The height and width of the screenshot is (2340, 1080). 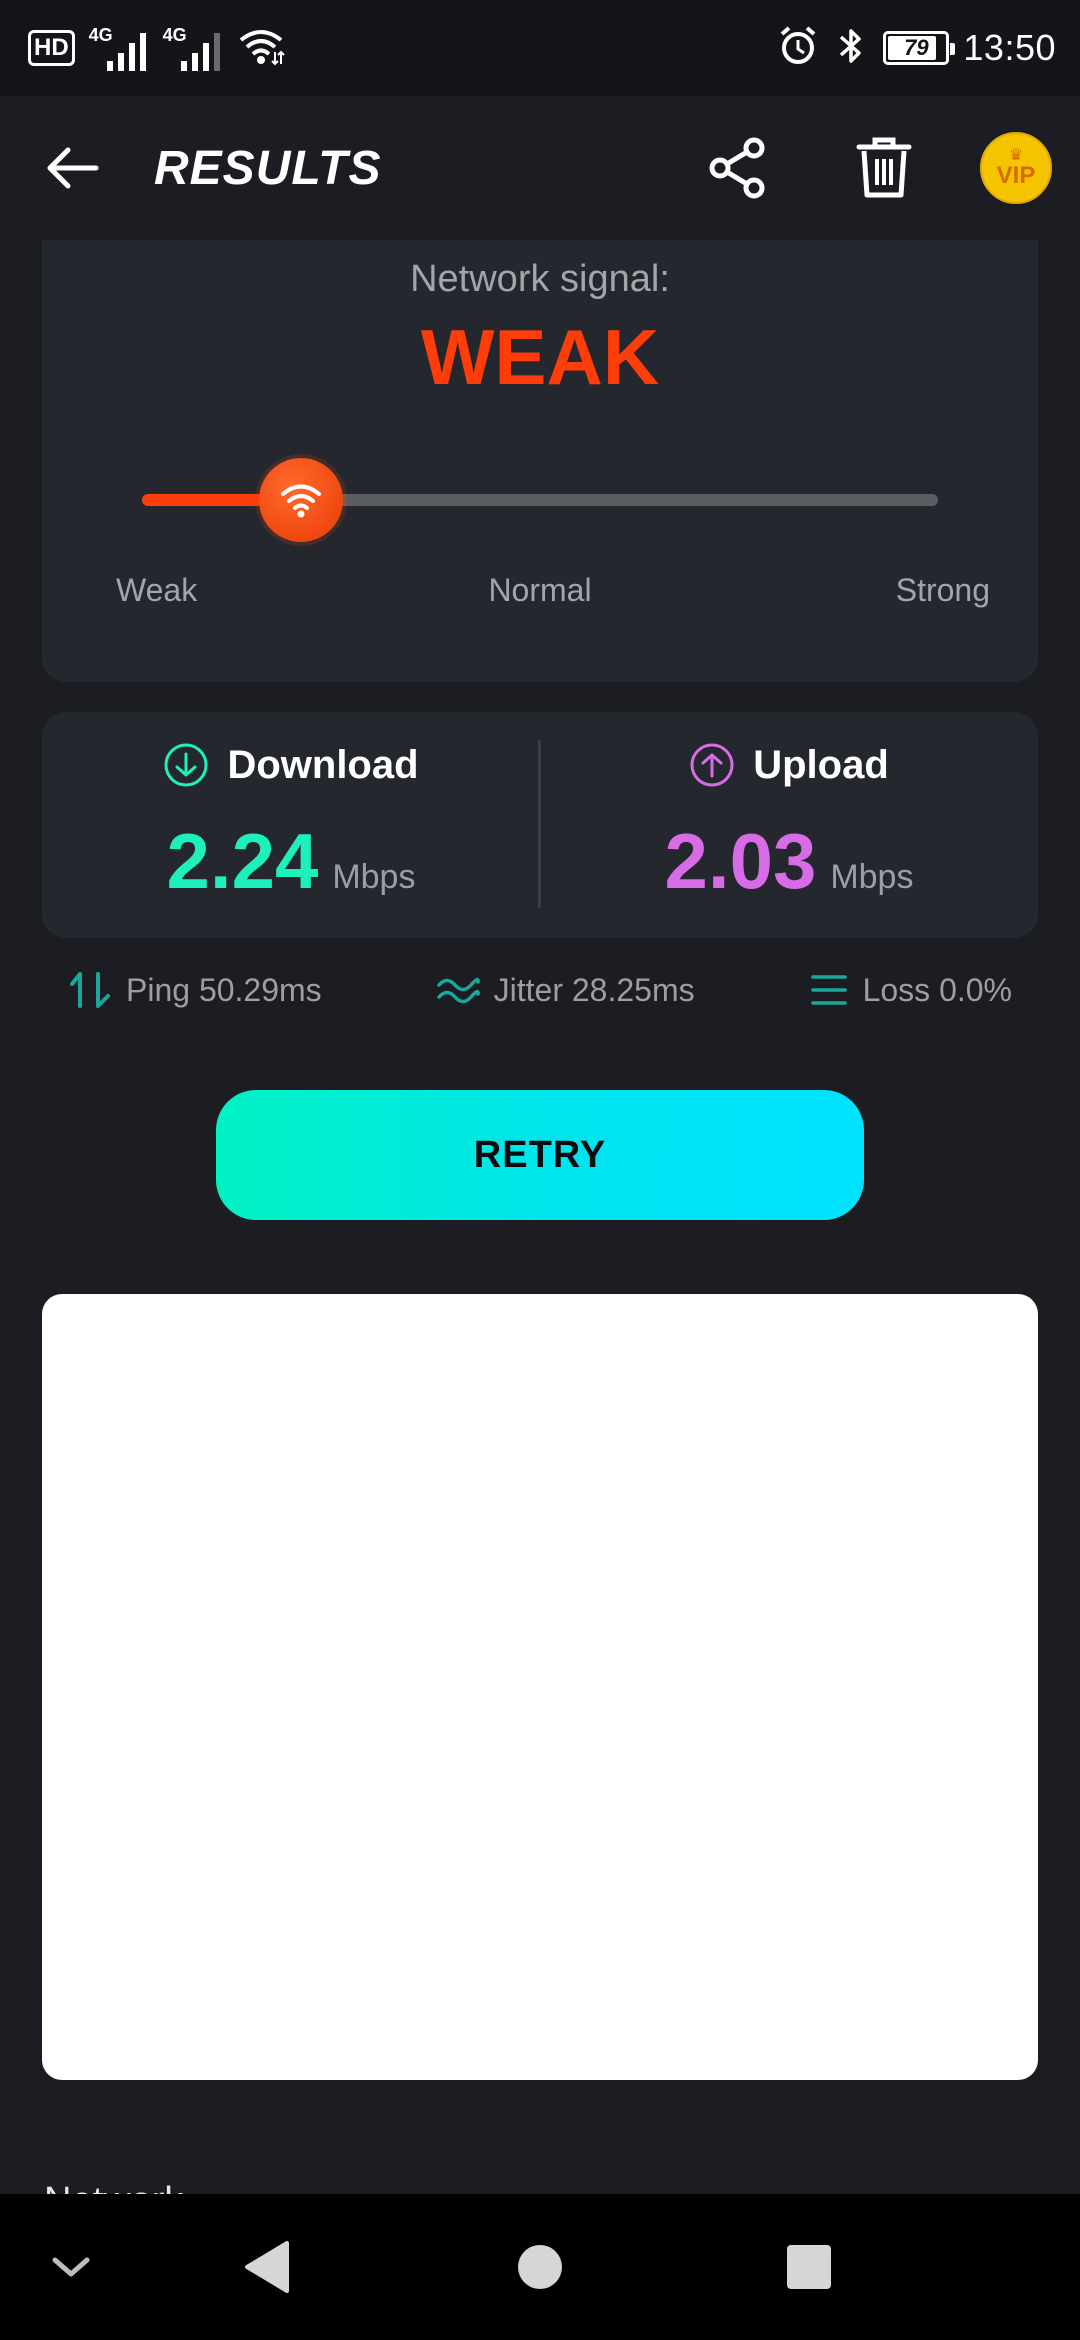 I want to click on nav-home-button, so click(x=540, y=2267).